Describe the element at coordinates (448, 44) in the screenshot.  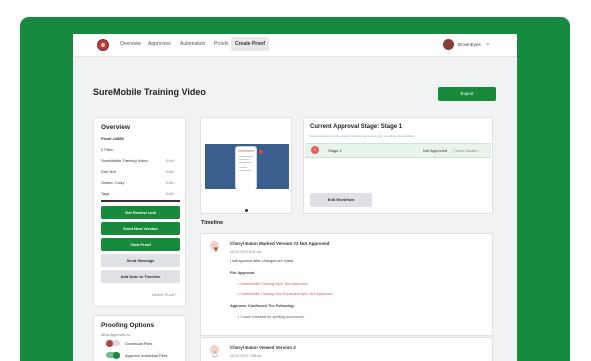
I see `user-avatar` at that location.